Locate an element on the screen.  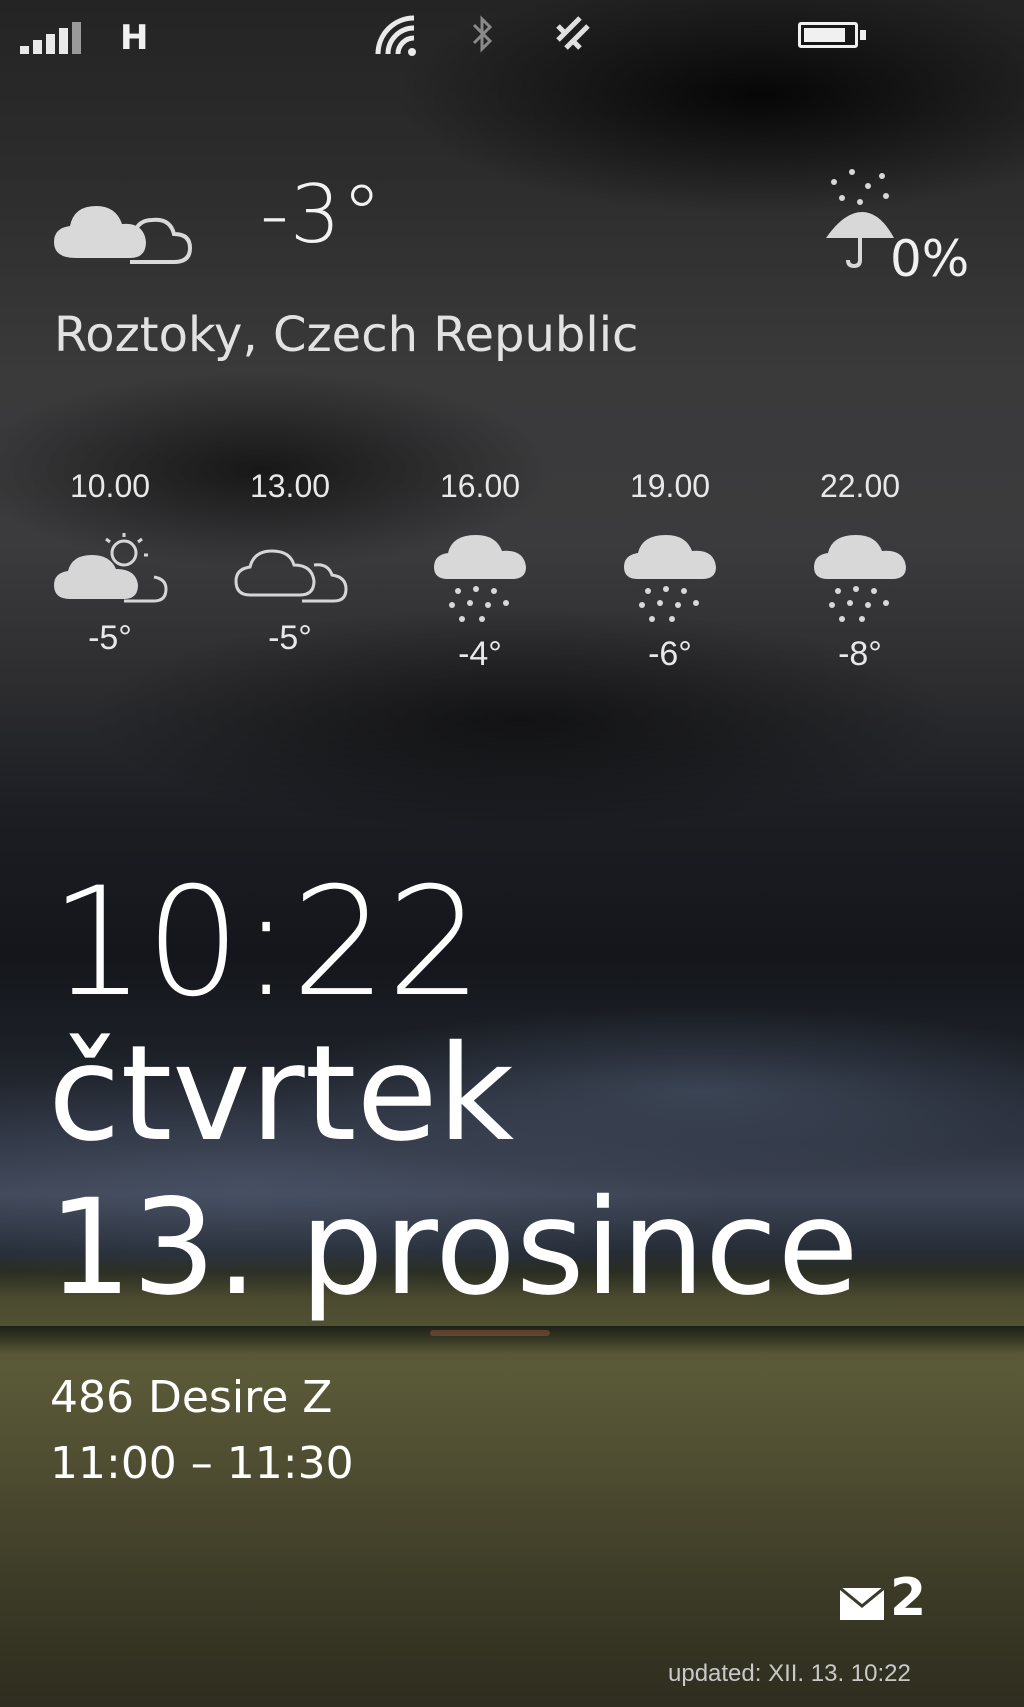
precipitation-chance: 0% is located at coordinates (930, 259).